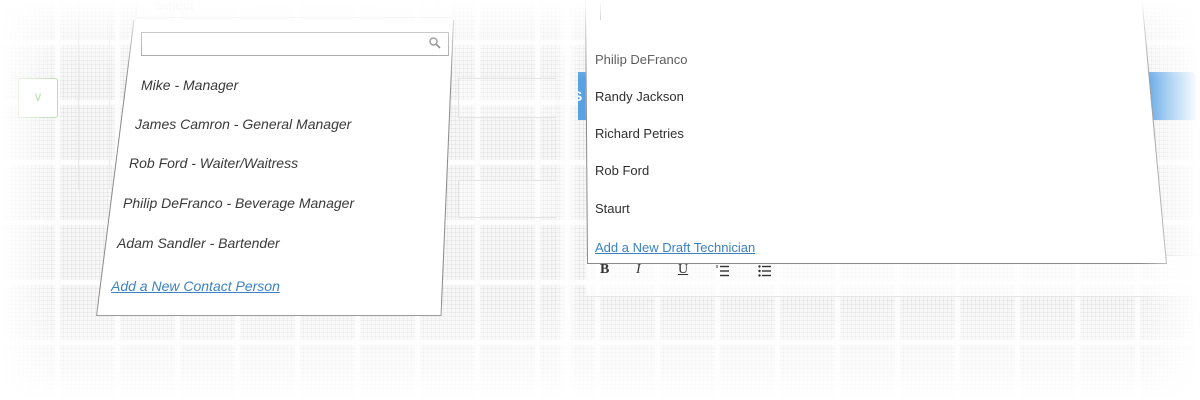 Image resolution: width=1200 pixels, height=400 pixels. I want to click on bold-button: B, so click(604, 270).